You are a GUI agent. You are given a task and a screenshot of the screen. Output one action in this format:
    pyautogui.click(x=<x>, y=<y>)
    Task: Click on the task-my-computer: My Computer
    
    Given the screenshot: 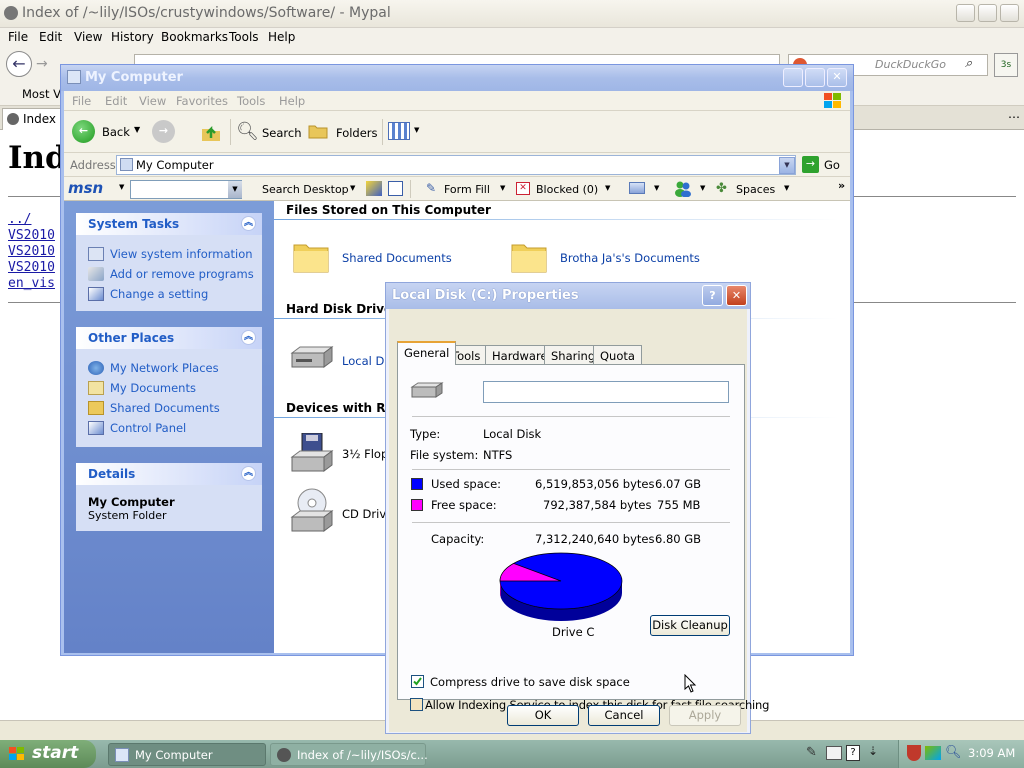 What is the action you would take?
    pyautogui.click(x=187, y=754)
    